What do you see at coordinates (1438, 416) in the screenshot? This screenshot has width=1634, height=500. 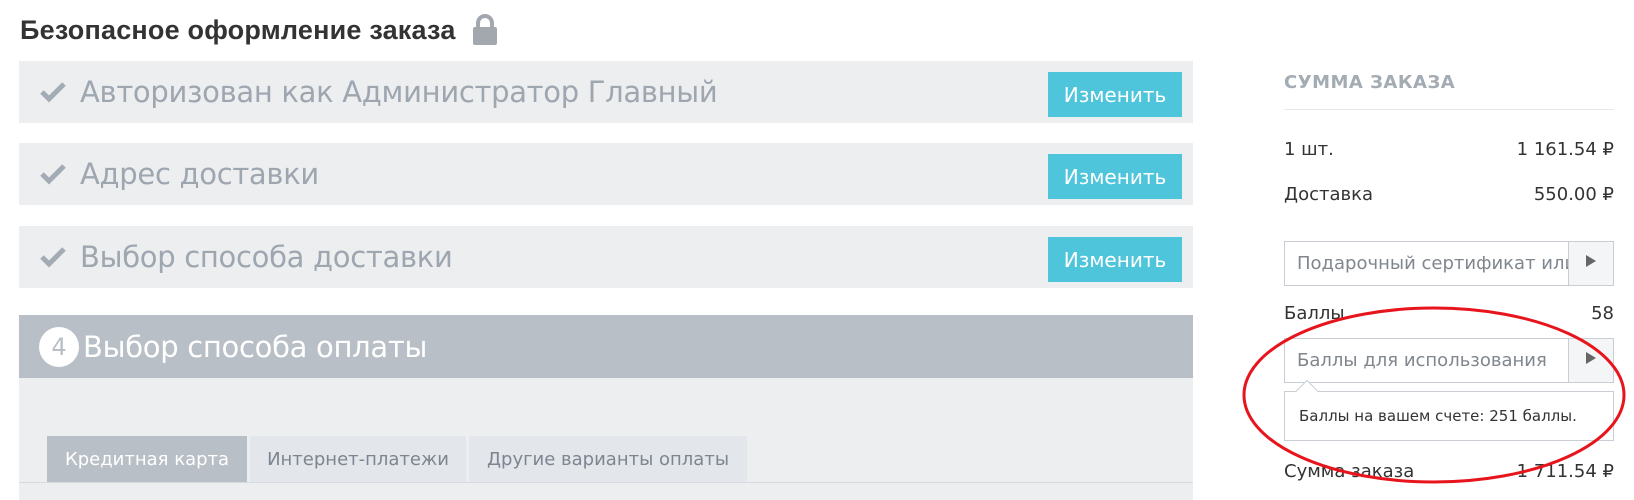 I see `points-tooltip-text: Баллы на вашем счете: 251 баллы.` at bounding box center [1438, 416].